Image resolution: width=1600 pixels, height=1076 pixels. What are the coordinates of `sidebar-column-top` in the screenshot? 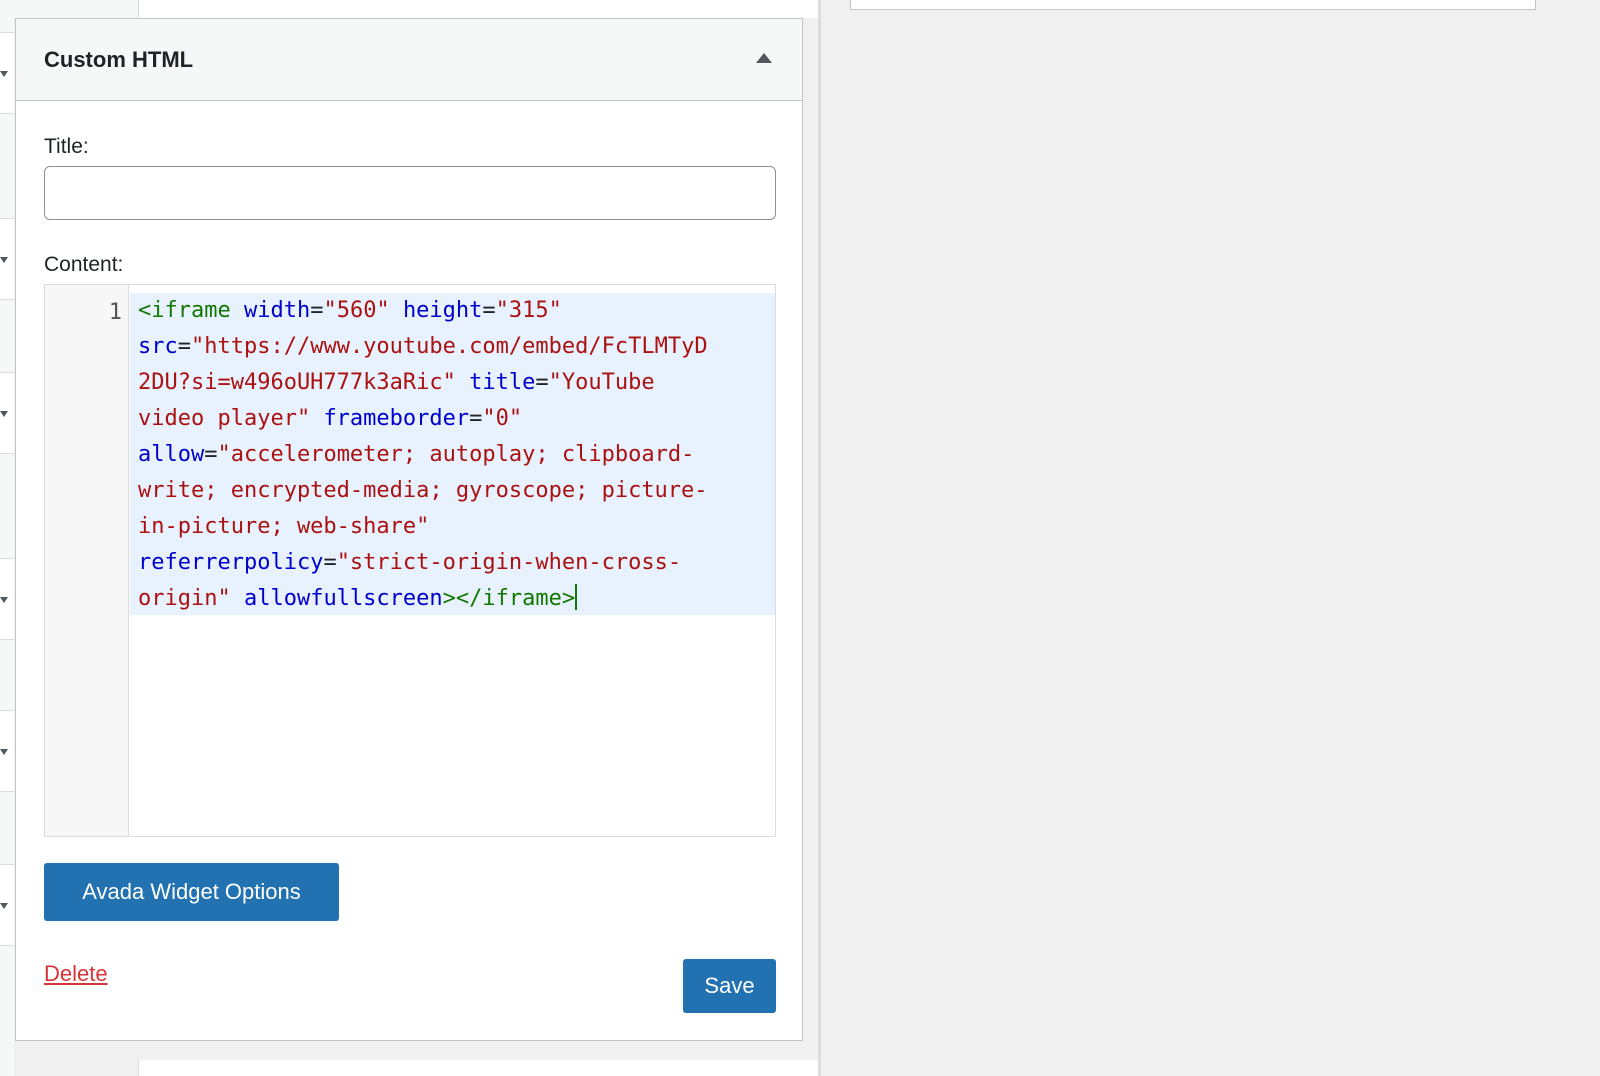 It's located at (76, 9).